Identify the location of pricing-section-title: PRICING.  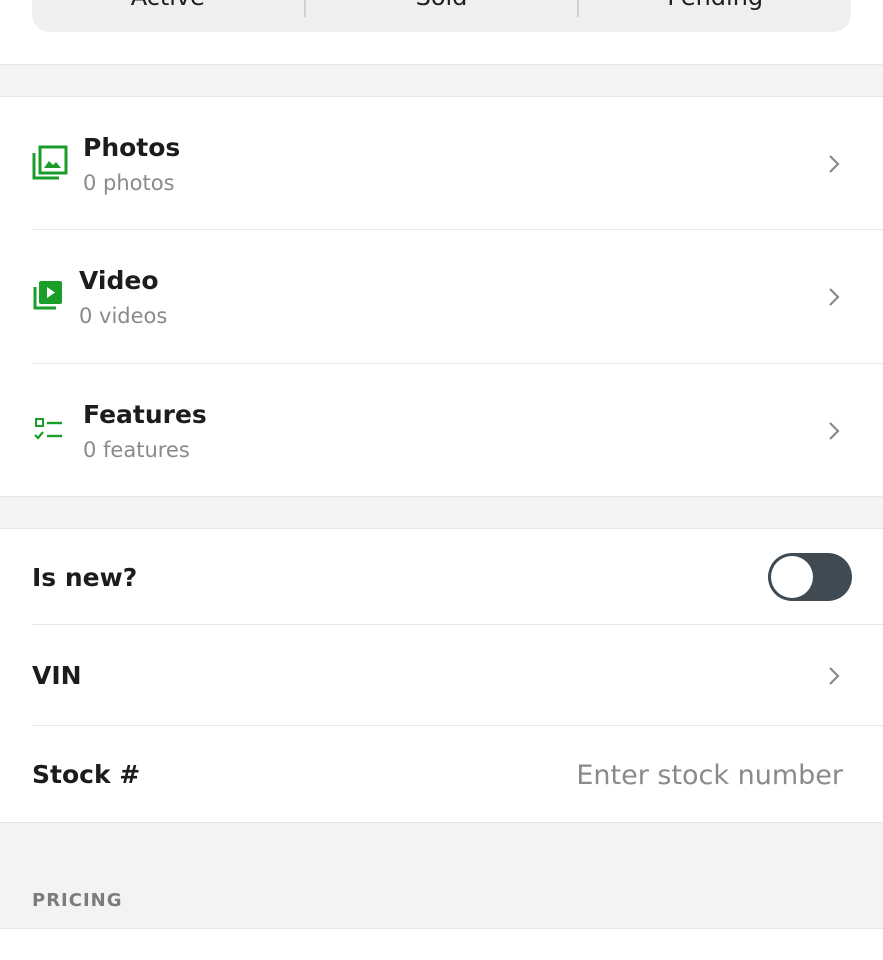
(77, 900).